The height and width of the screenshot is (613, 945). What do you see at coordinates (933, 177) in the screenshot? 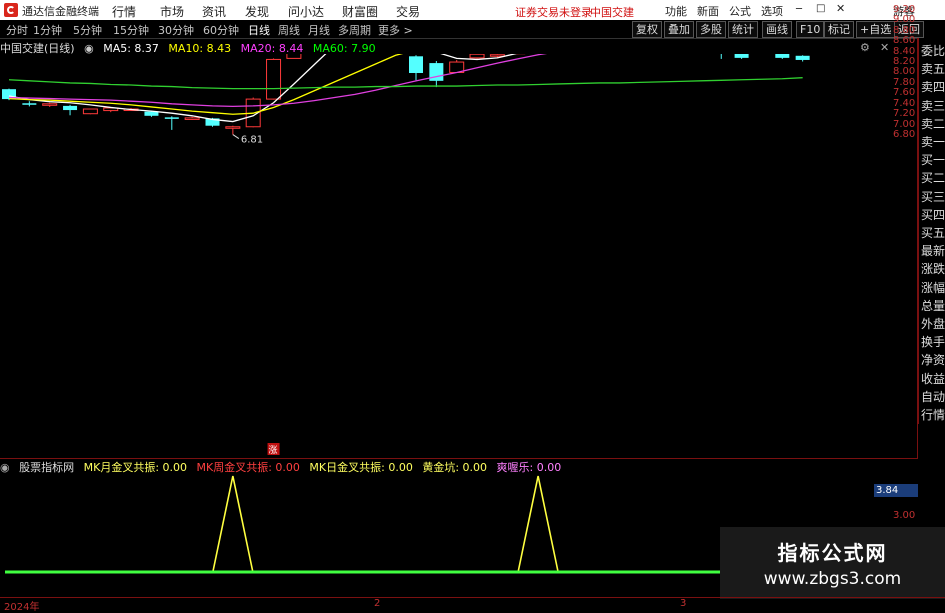
I see `sidebar-item-7: 买二` at bounding box center [933, 177].